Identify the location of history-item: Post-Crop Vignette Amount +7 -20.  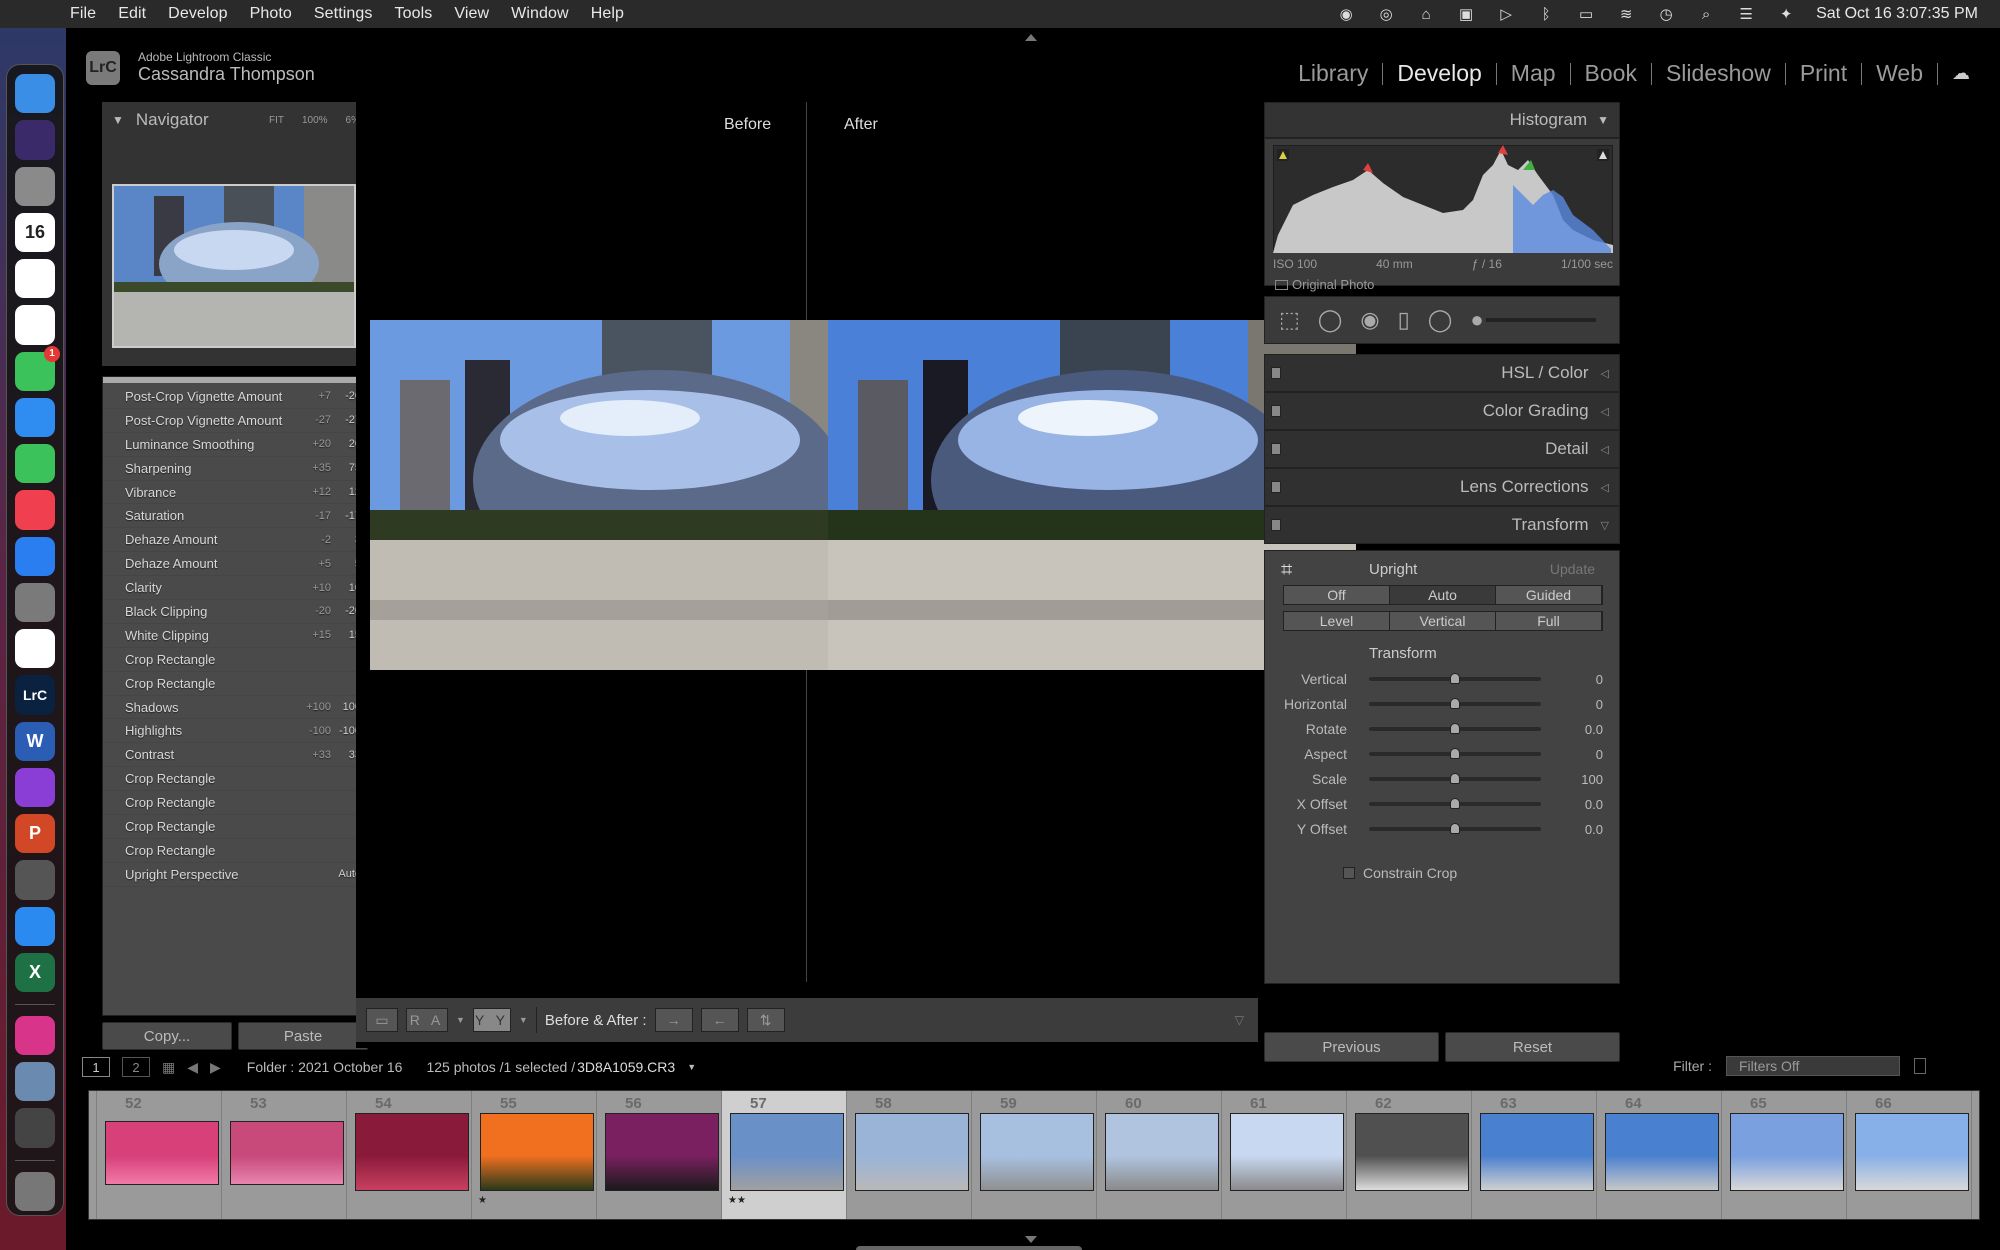
(235, 397).